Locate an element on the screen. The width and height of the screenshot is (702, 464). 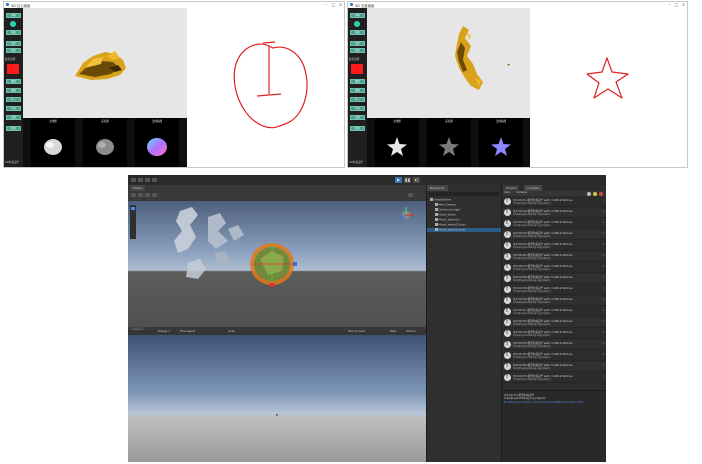
lighting-toggle-icon is located at coordinates (147, 195).